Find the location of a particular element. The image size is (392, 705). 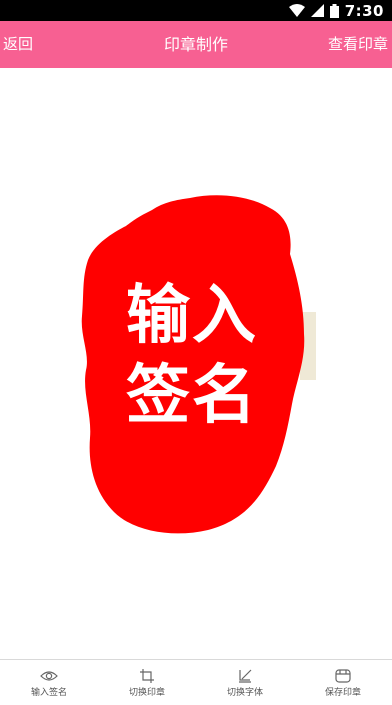

tab-label: 切换字体 is located at coordinates (244, 693).